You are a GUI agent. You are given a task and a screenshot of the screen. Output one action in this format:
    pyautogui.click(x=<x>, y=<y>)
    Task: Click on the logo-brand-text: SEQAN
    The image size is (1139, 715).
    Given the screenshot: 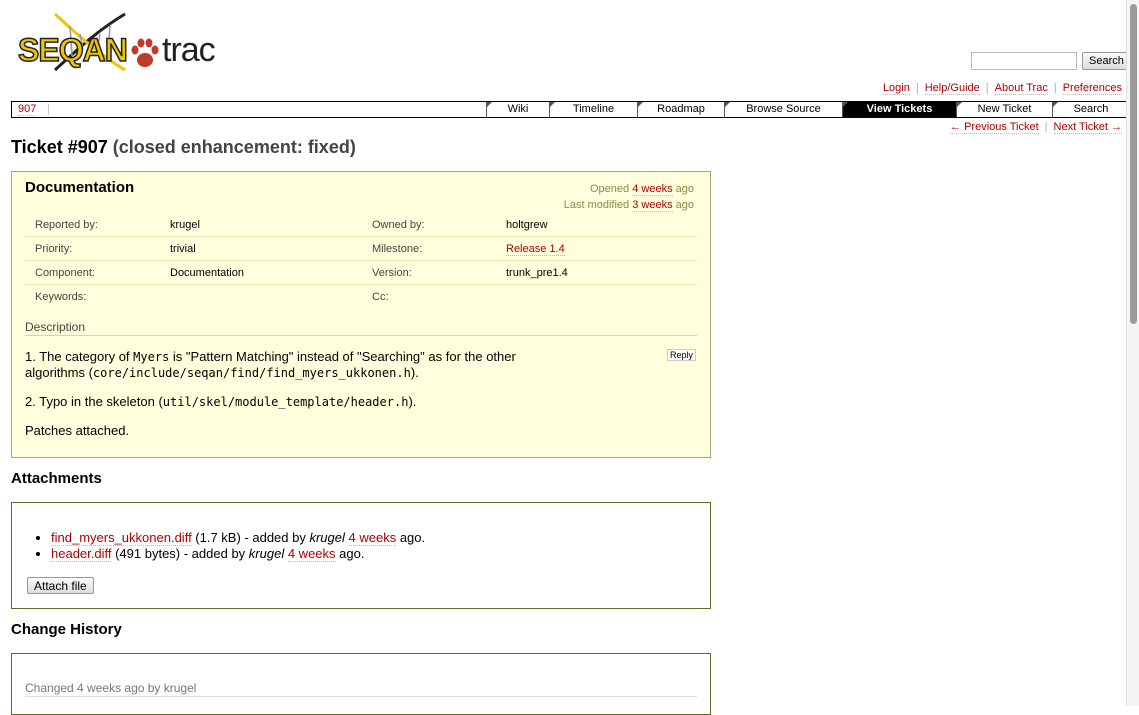 What is the action you would take?
    pyautogui.click(x=72, y=50)
    